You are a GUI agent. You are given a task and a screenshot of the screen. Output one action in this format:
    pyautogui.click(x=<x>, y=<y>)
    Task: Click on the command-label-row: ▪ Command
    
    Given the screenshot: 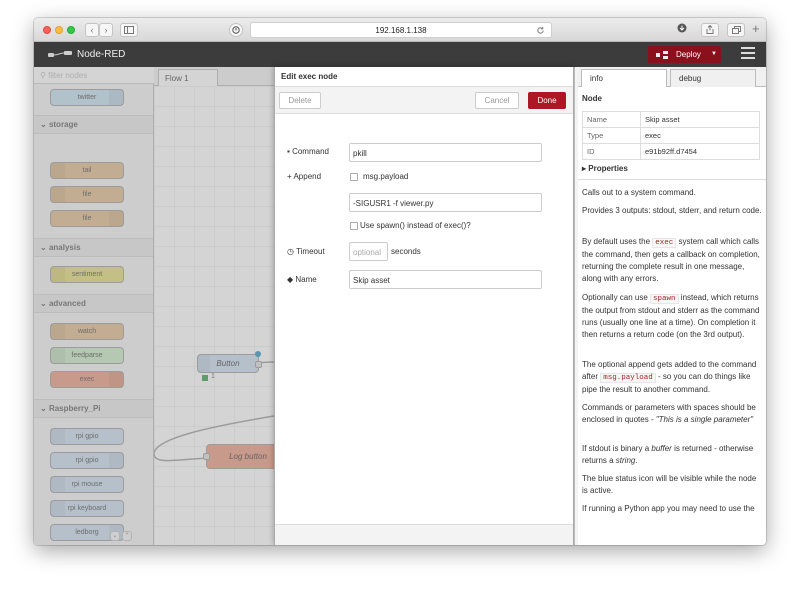 What is the action you would take?
    pyautogui.click(x=308, y=151)
    